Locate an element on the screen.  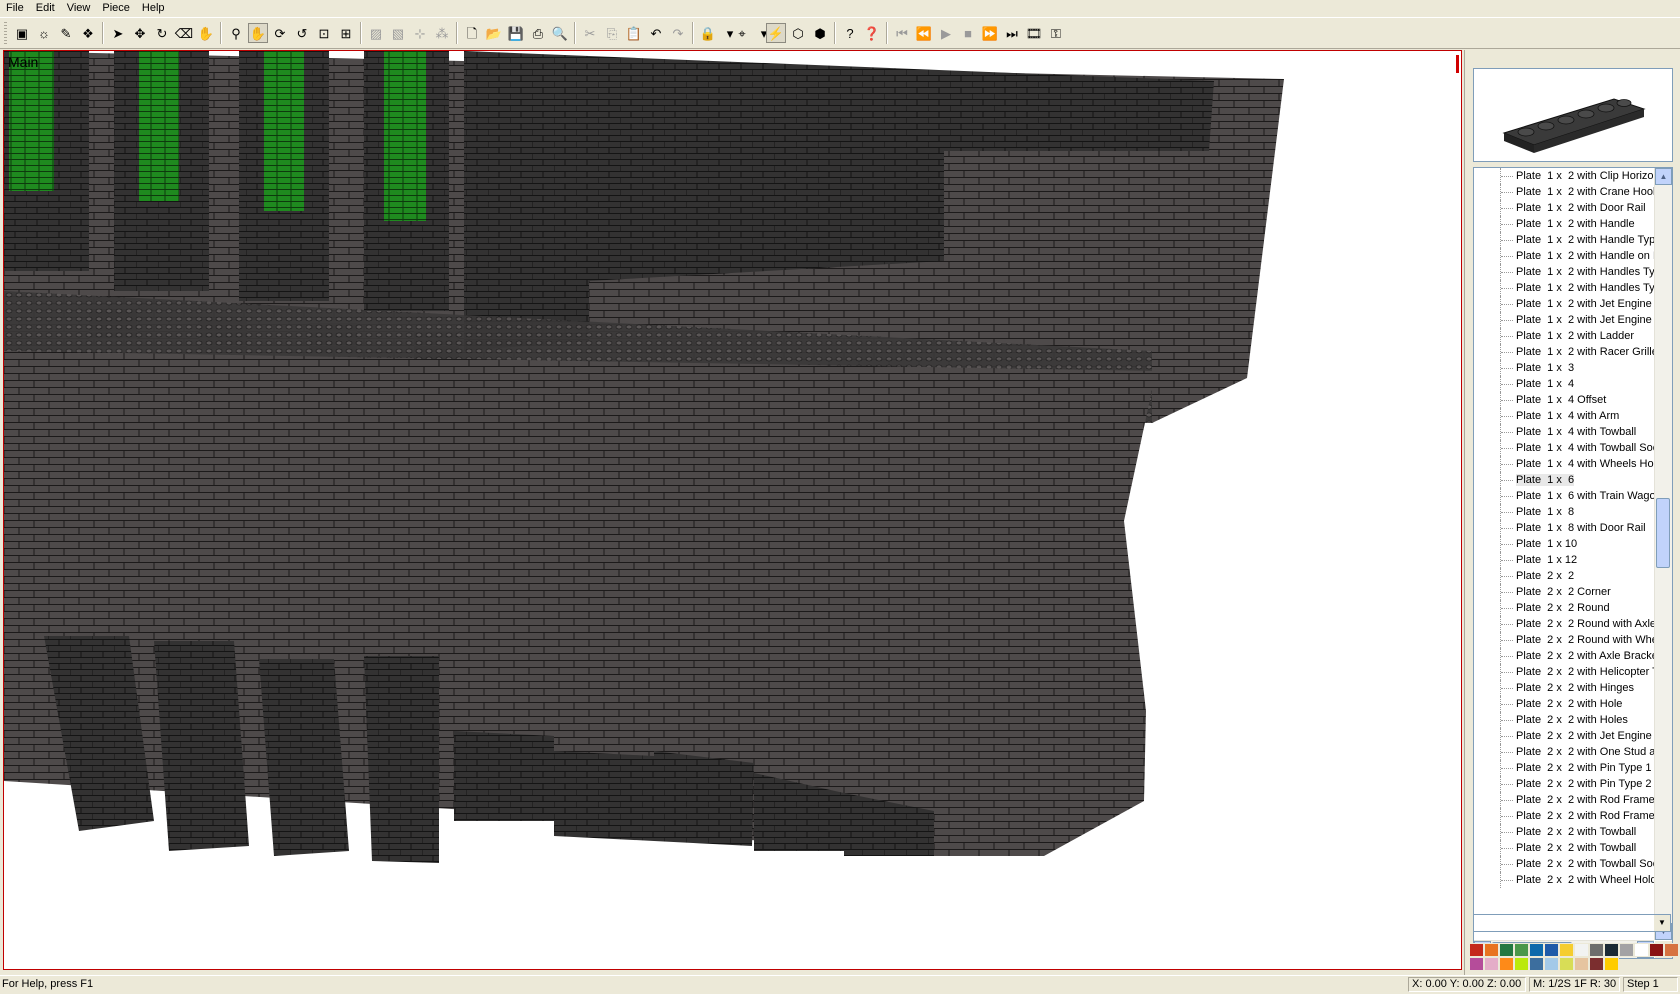
part-item: Plate 1 x 3 is located at coordinates (1564, 368).